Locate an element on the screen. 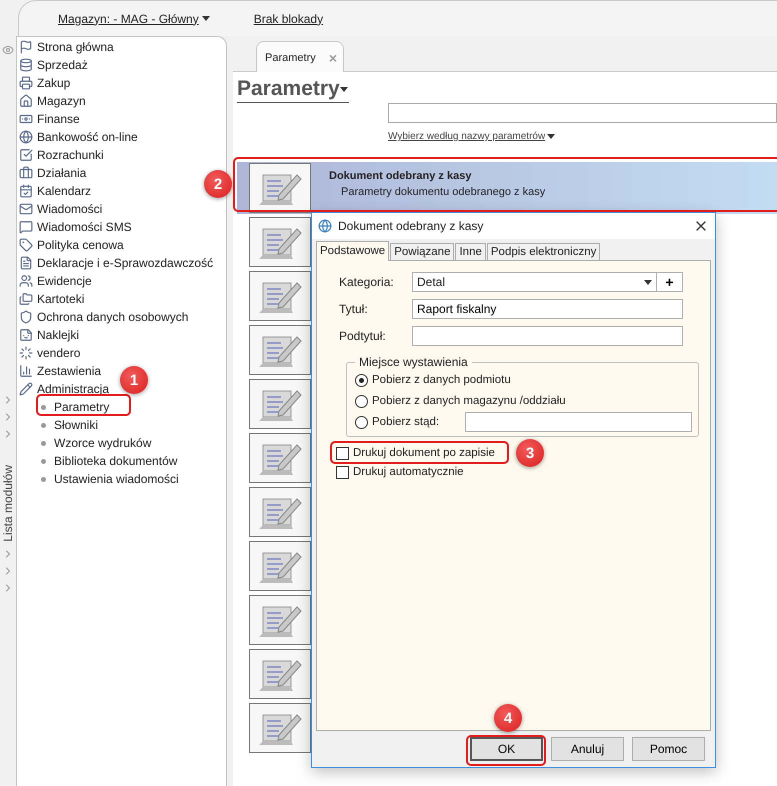 The image size is (777, 786). flag-icon is located at coordinates (26, 47).